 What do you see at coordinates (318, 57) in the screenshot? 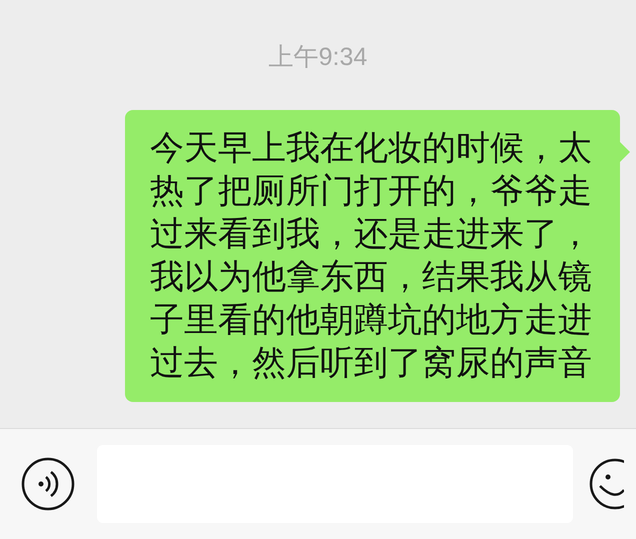
I see `timestamp: 上午9:34` at bounding box center [318, 57].